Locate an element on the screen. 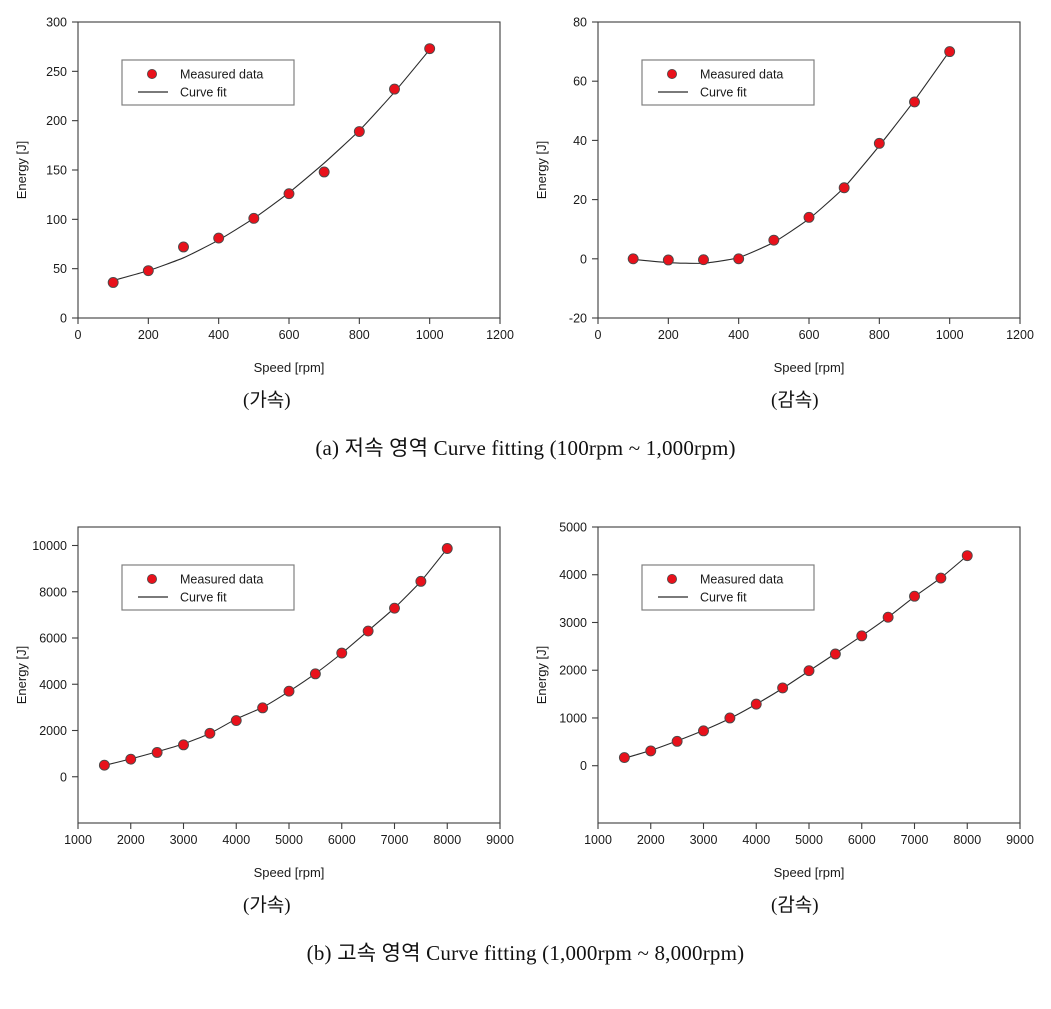  x-tick-label: 5000 is located at coordinates (289, 840).